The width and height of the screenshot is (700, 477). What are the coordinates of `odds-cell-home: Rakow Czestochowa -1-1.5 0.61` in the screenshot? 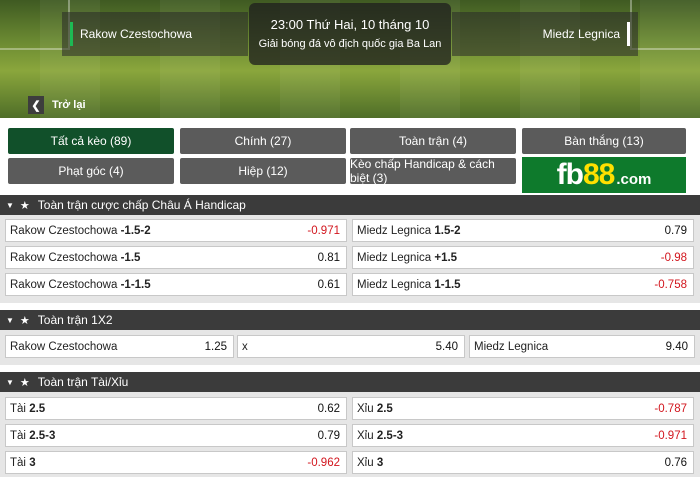 It's located at (176, 284).